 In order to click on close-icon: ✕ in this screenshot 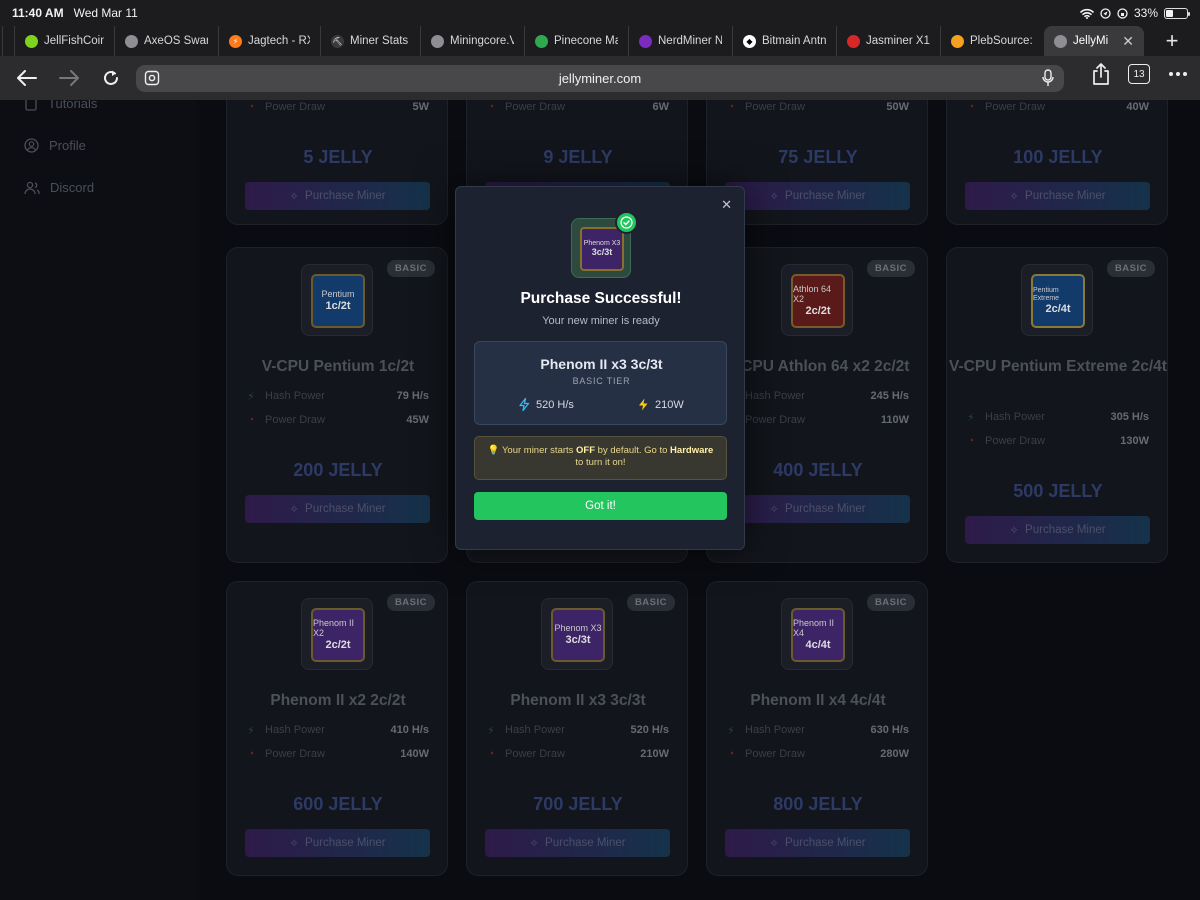, I will do `click(726, 205)`.